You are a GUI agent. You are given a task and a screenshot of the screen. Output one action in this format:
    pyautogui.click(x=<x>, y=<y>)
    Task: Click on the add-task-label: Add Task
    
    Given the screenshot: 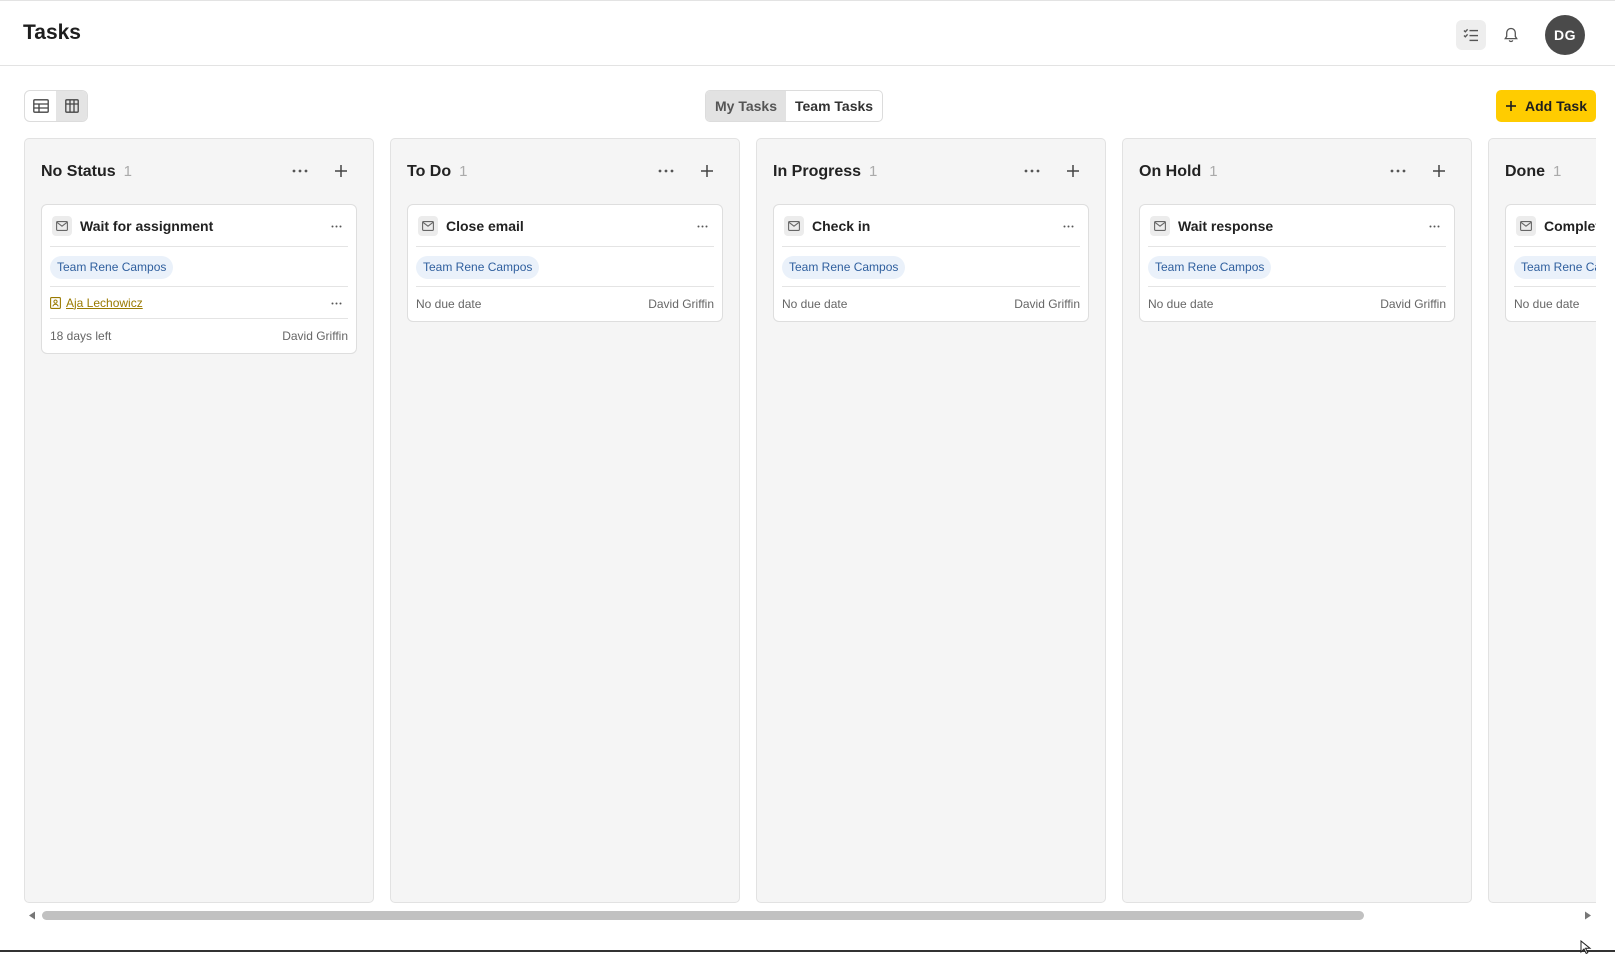 What is the action you would take?
    pyautogui.click(x=1556, y=106)
    